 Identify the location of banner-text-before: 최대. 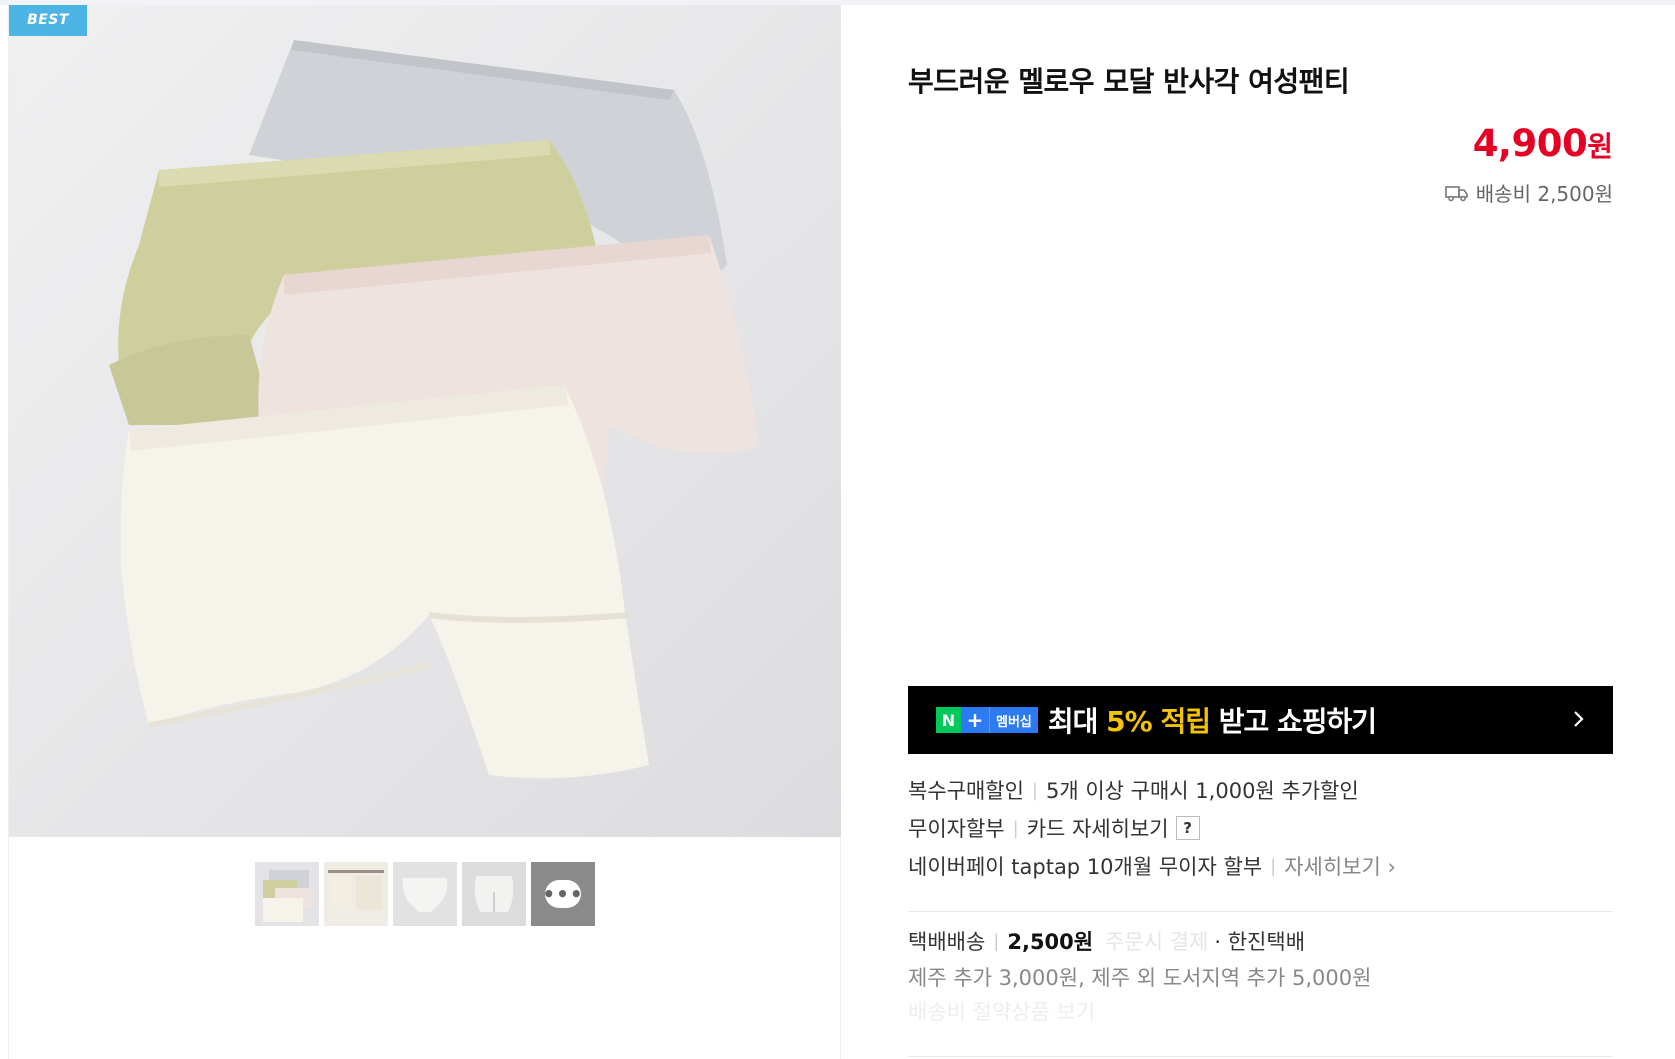
(1077, 721).